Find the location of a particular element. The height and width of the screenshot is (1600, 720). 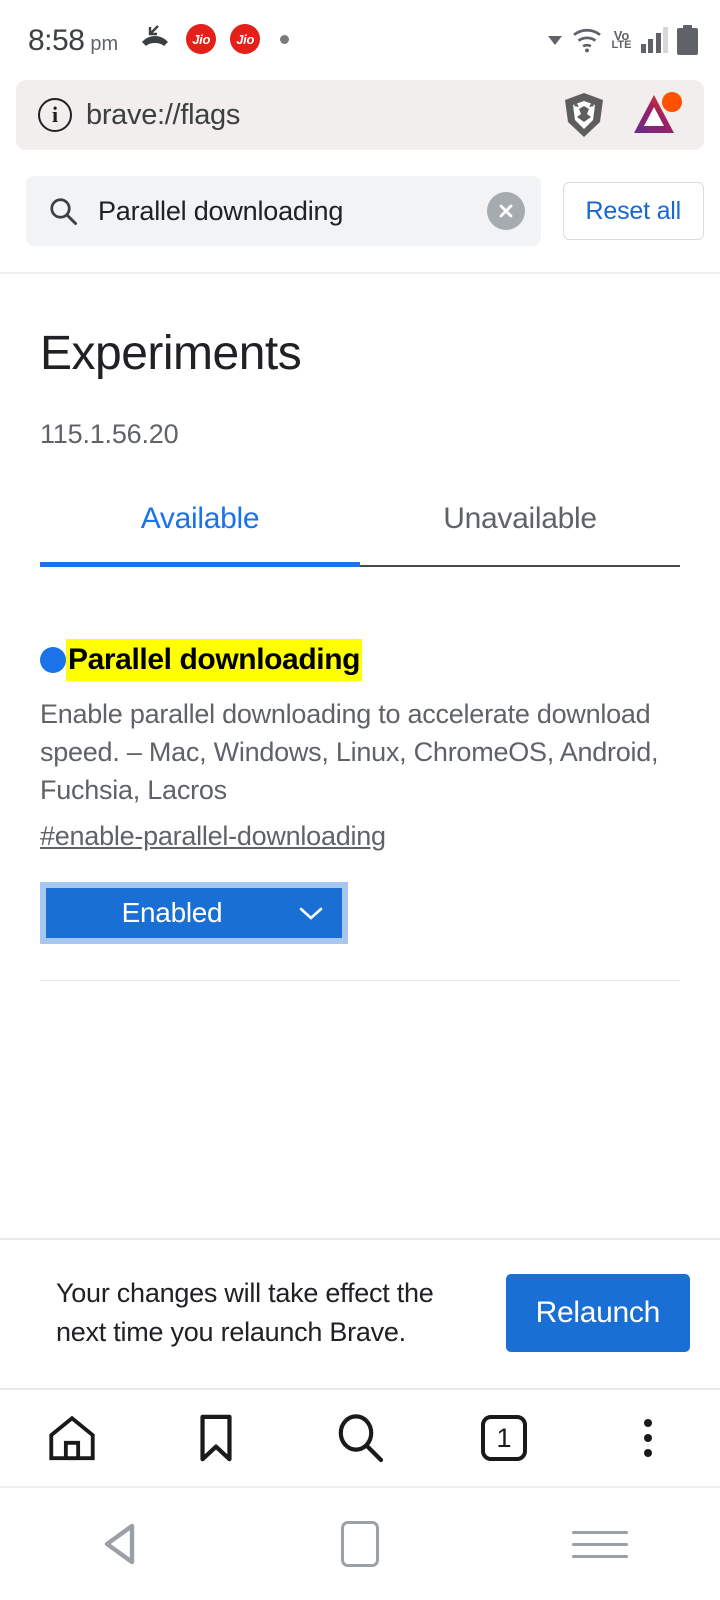

nav-home-button is located at coordinates (360, 1544).